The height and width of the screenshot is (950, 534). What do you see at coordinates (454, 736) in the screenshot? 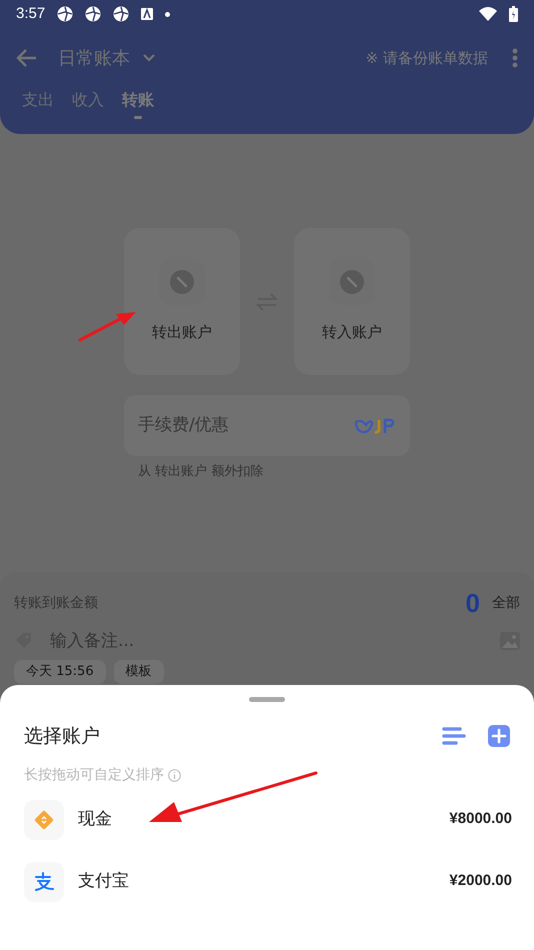
I see `sort-icon` at bounding box center [454, 736].